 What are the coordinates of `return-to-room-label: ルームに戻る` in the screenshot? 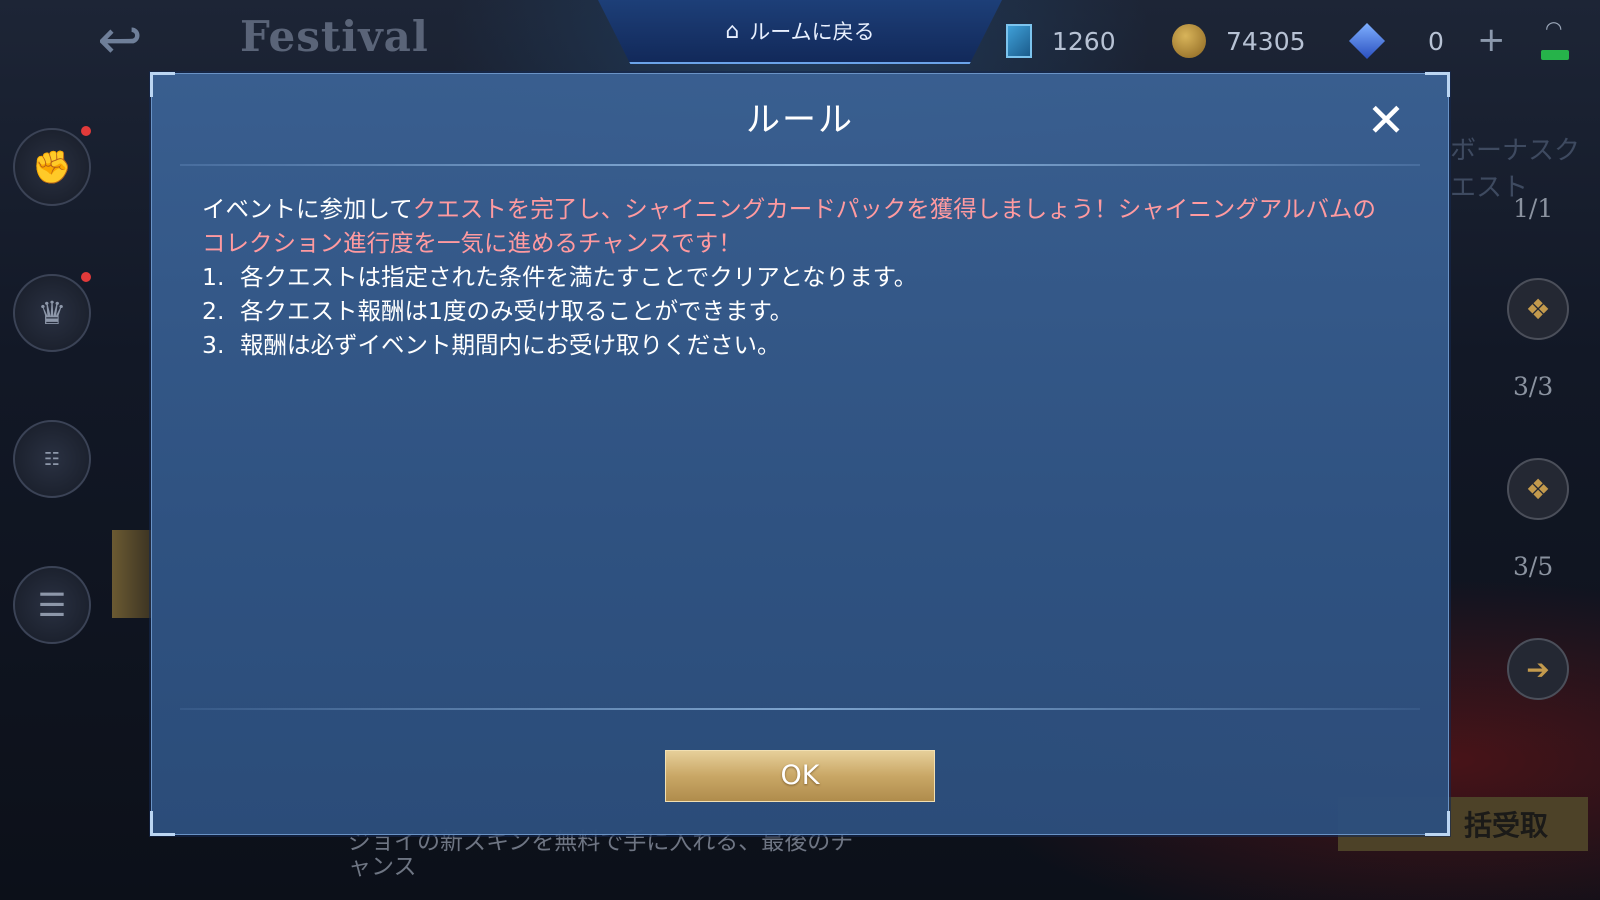 It's located at (812, 32).